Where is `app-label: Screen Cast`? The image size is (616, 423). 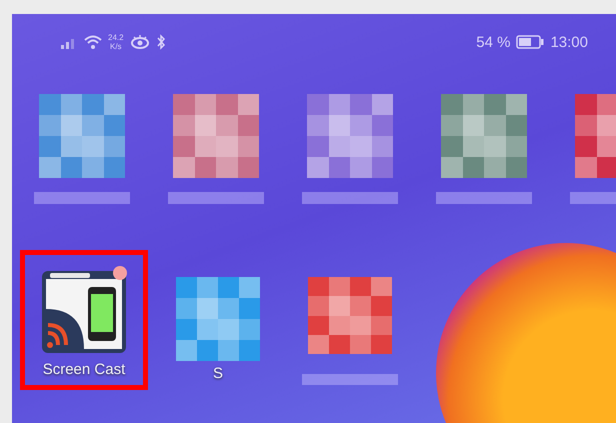
app-label: Screen Cast is located at coordinates (84, 369).